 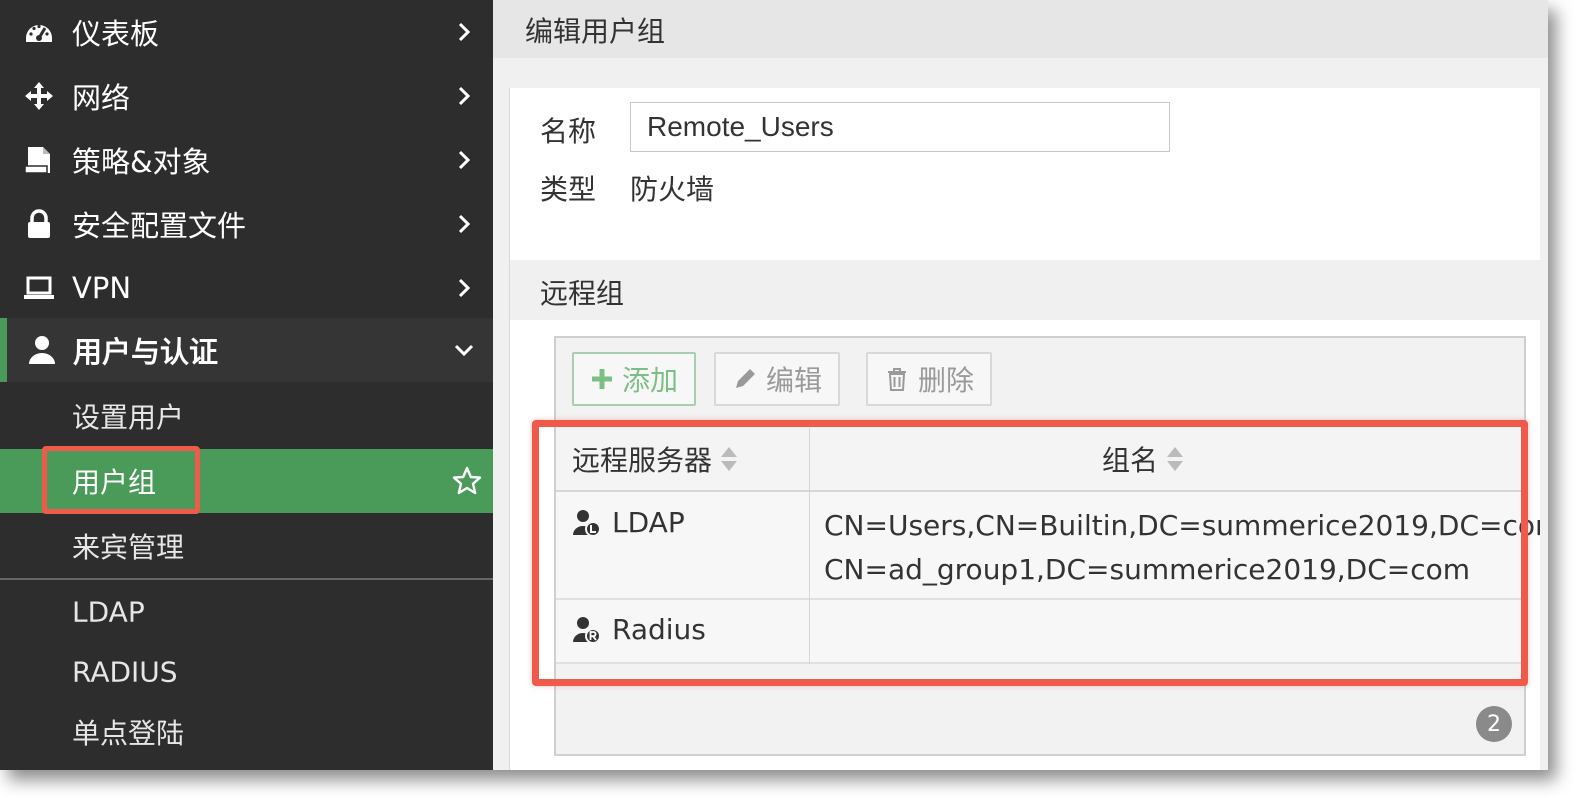 What do you see at coordinates (946, 380) in the screenshot?
I see `delete-button-label: 删除` at bounding box center [946, 380].